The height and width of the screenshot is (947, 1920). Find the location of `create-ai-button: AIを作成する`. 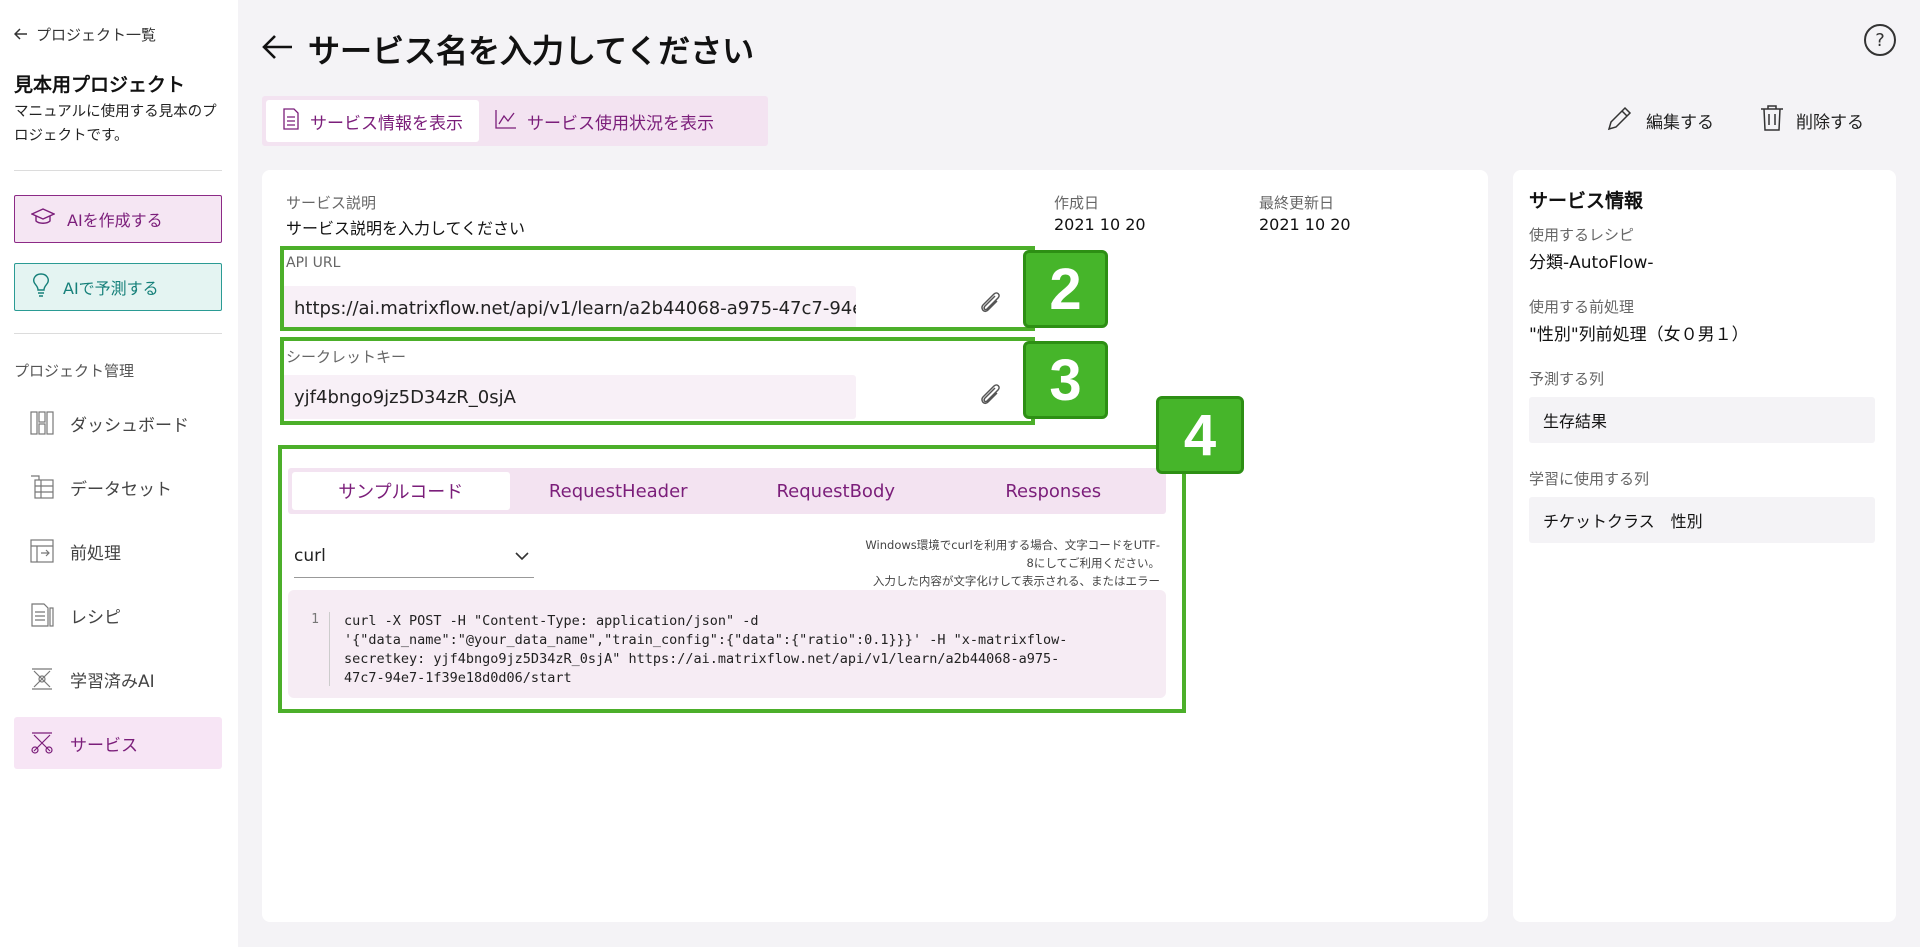

create-ai-button: AIを作成する is located at coordinates (118, 219).